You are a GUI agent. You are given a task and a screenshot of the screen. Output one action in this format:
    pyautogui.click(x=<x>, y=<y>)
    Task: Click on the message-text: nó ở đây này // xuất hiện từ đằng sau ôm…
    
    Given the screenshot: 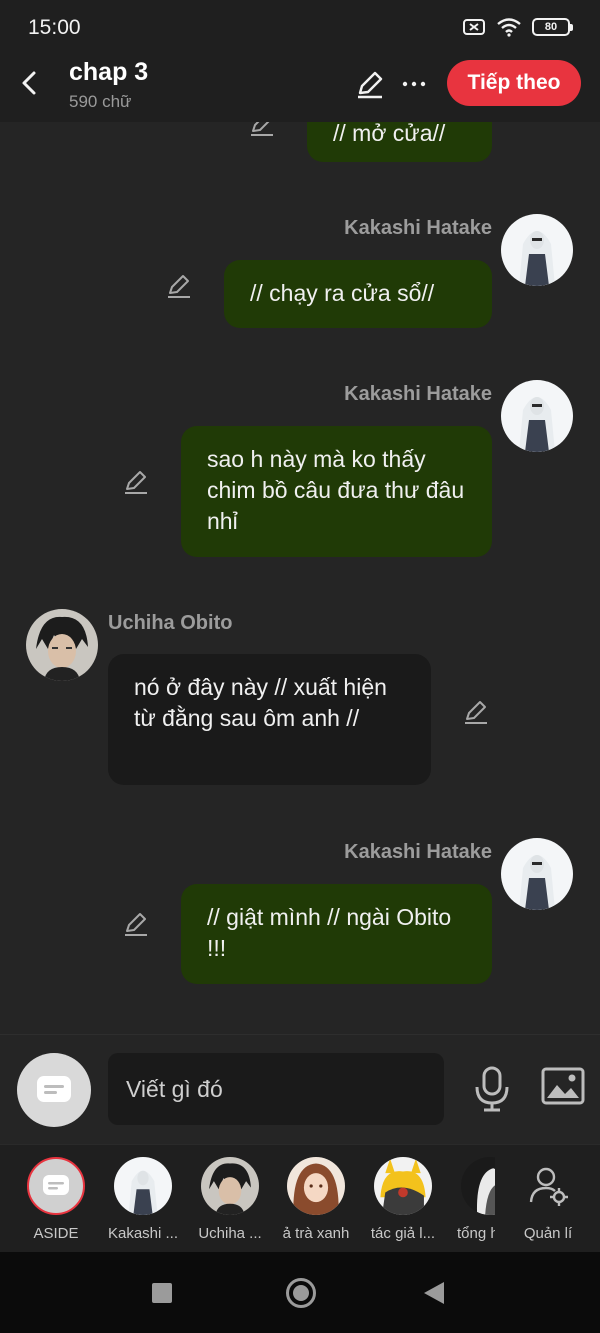 What is the action you would take?
    pyautogui.click(x=260, y=702)
    